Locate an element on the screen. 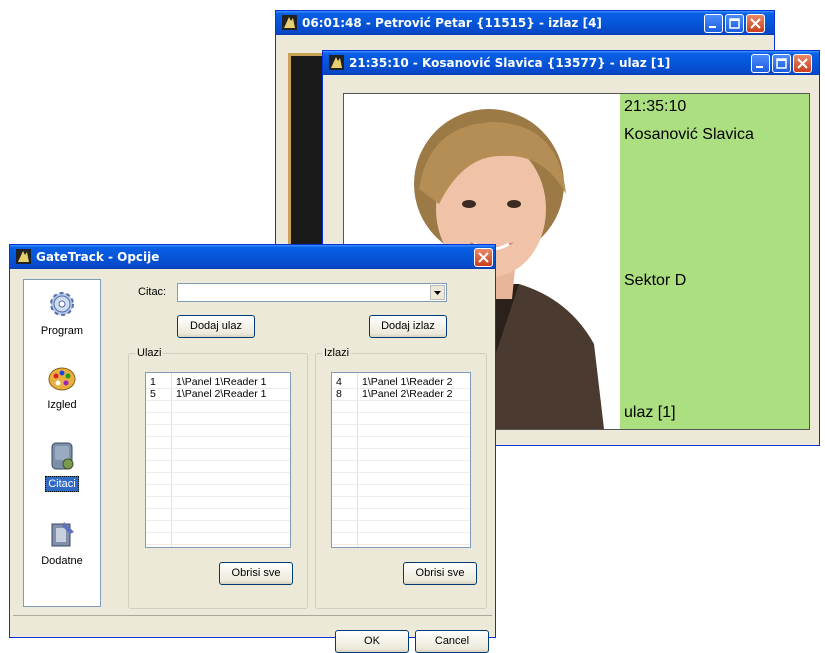 Image resolution: width=825 pixels, height=653 pixels. dropdown-button is located at coordinates (437, 292).